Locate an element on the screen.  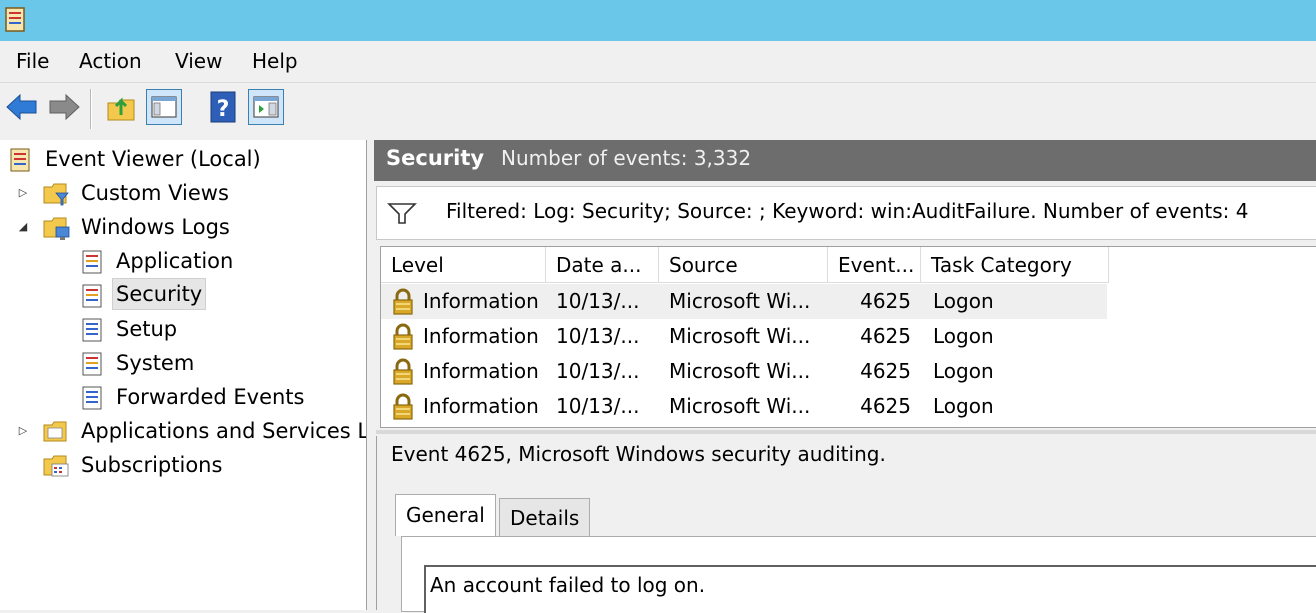
tree-label: Subscriptions is located at coordinates (152, 465).